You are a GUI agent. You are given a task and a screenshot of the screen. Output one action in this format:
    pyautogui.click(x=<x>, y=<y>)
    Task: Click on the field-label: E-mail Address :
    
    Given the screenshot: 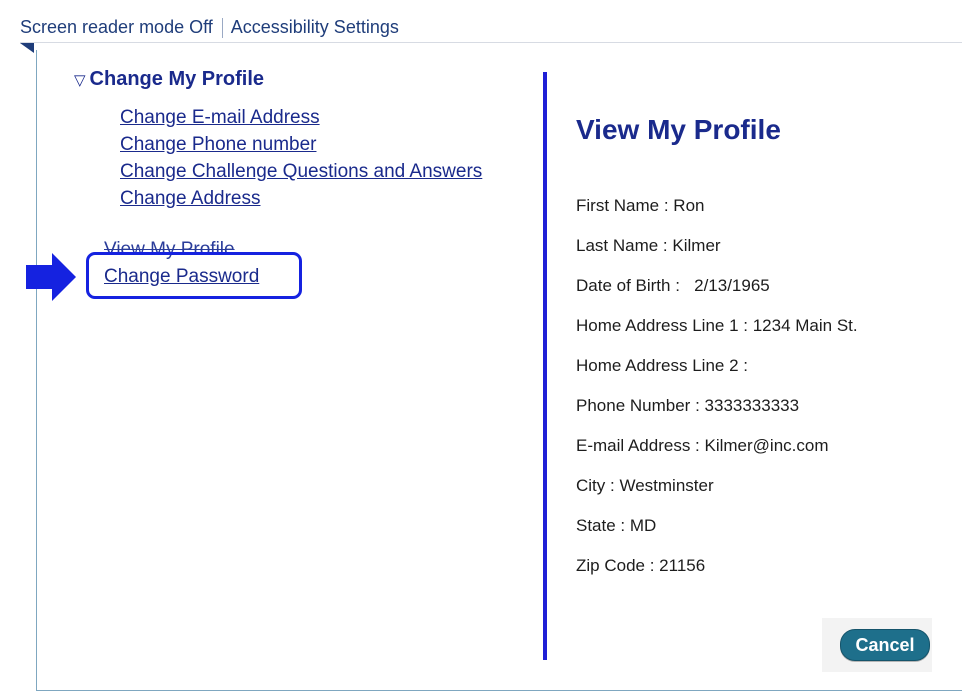 What is the action you would take?
    pyautogui.click(x=638, y=445)
    